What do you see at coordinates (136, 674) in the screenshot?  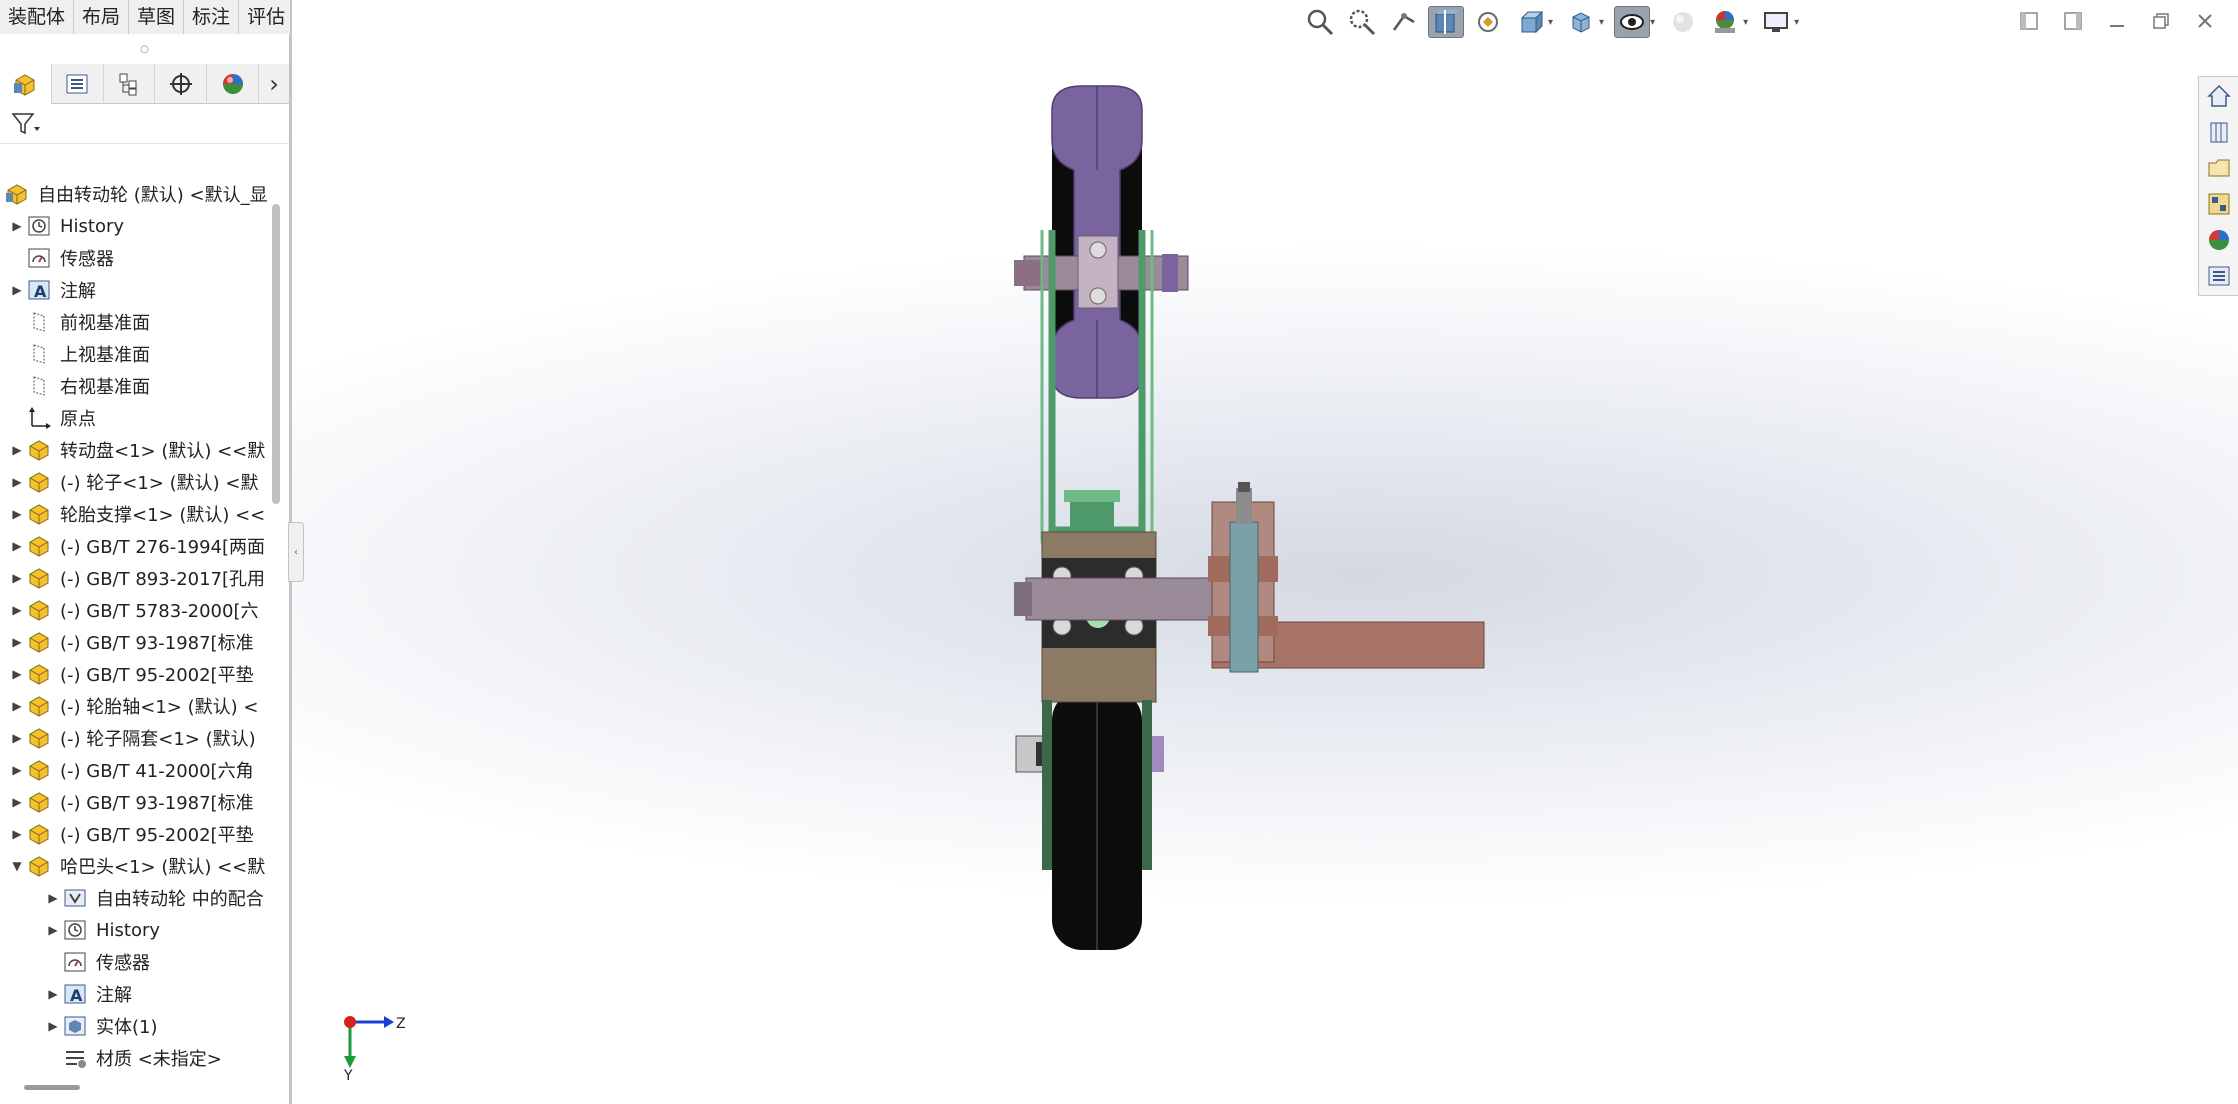 I see `tree-item-14: ▶ (-) GB/T 95-2002[平垫` at bounding box center [136, 674].